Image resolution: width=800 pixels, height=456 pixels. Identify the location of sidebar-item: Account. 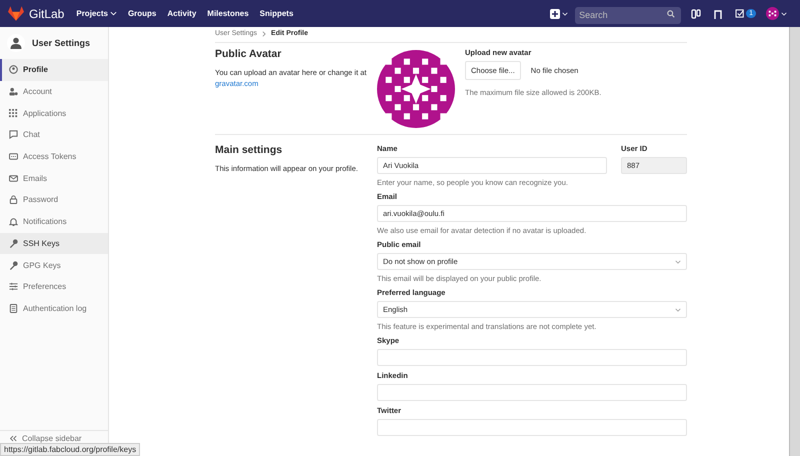
(54, 91).